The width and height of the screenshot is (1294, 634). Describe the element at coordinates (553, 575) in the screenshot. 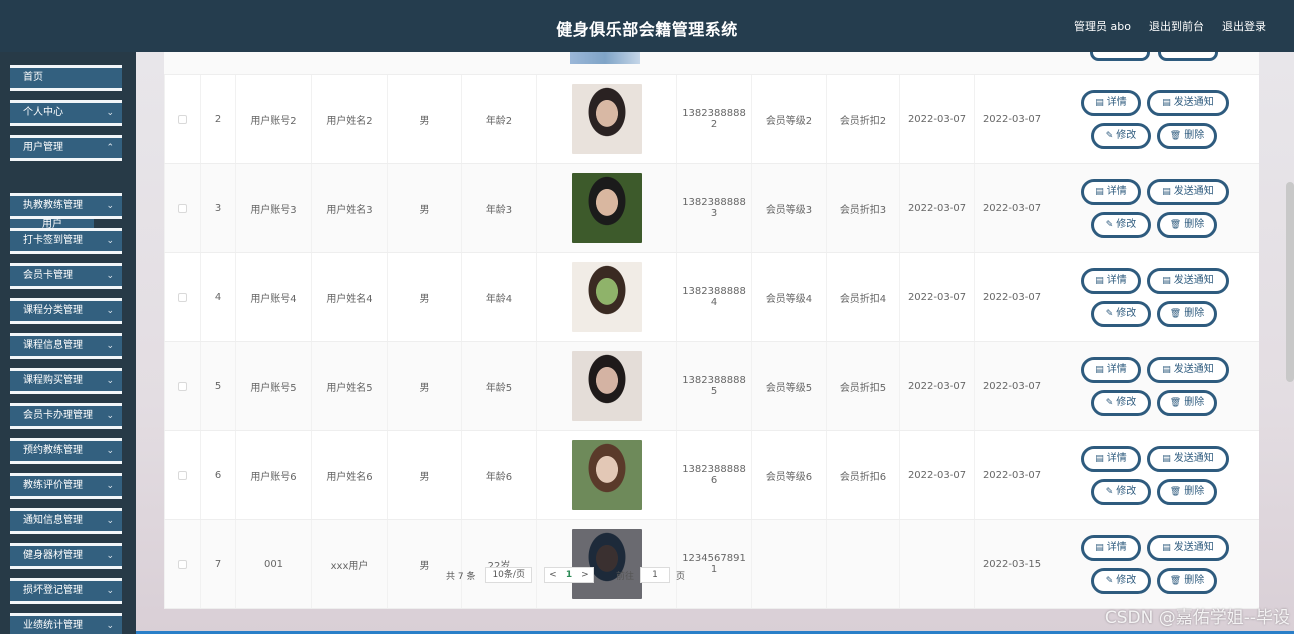

I see `prev-page-button: <` at that location.